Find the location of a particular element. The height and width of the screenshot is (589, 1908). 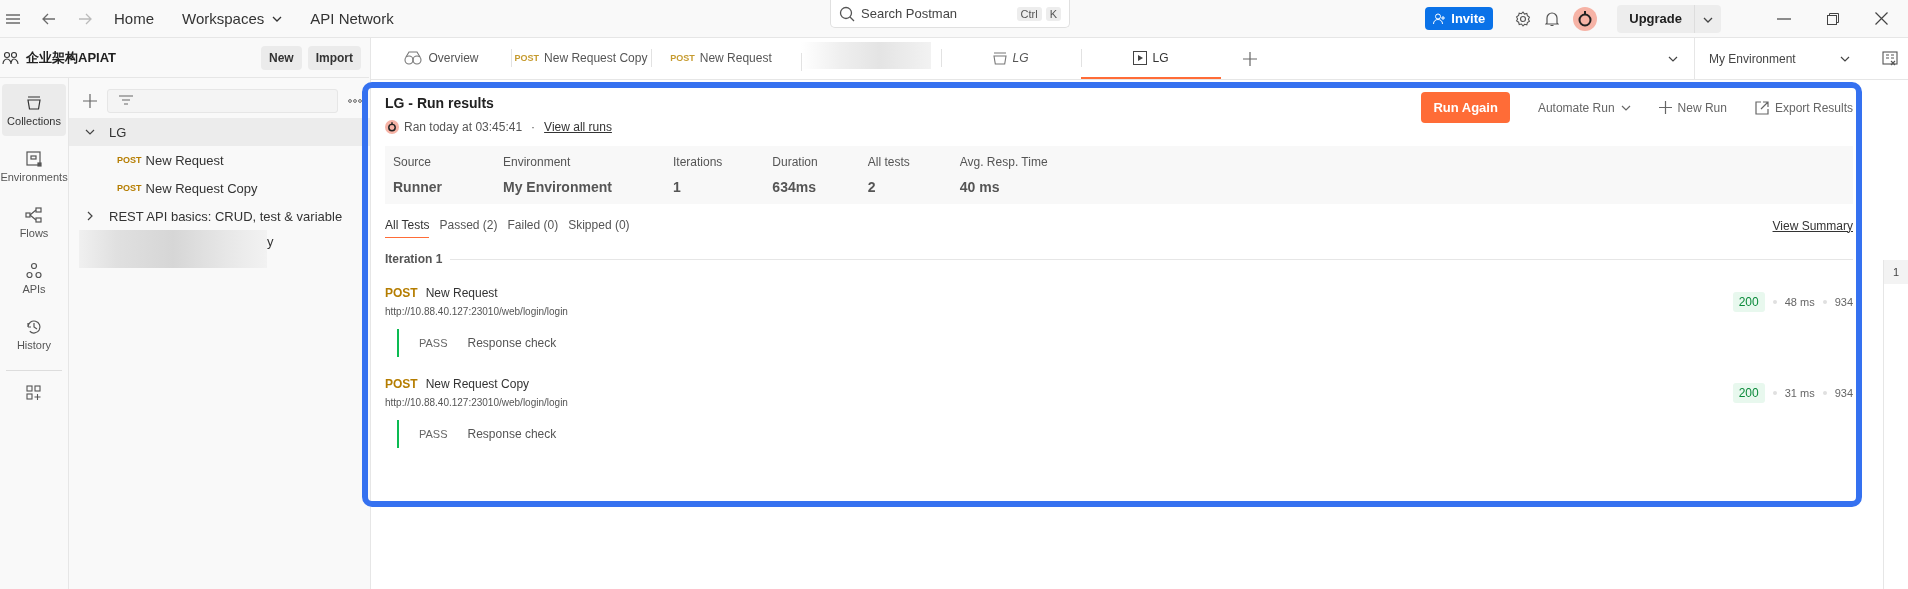

environments-icon is located at coordinates (34, 158).